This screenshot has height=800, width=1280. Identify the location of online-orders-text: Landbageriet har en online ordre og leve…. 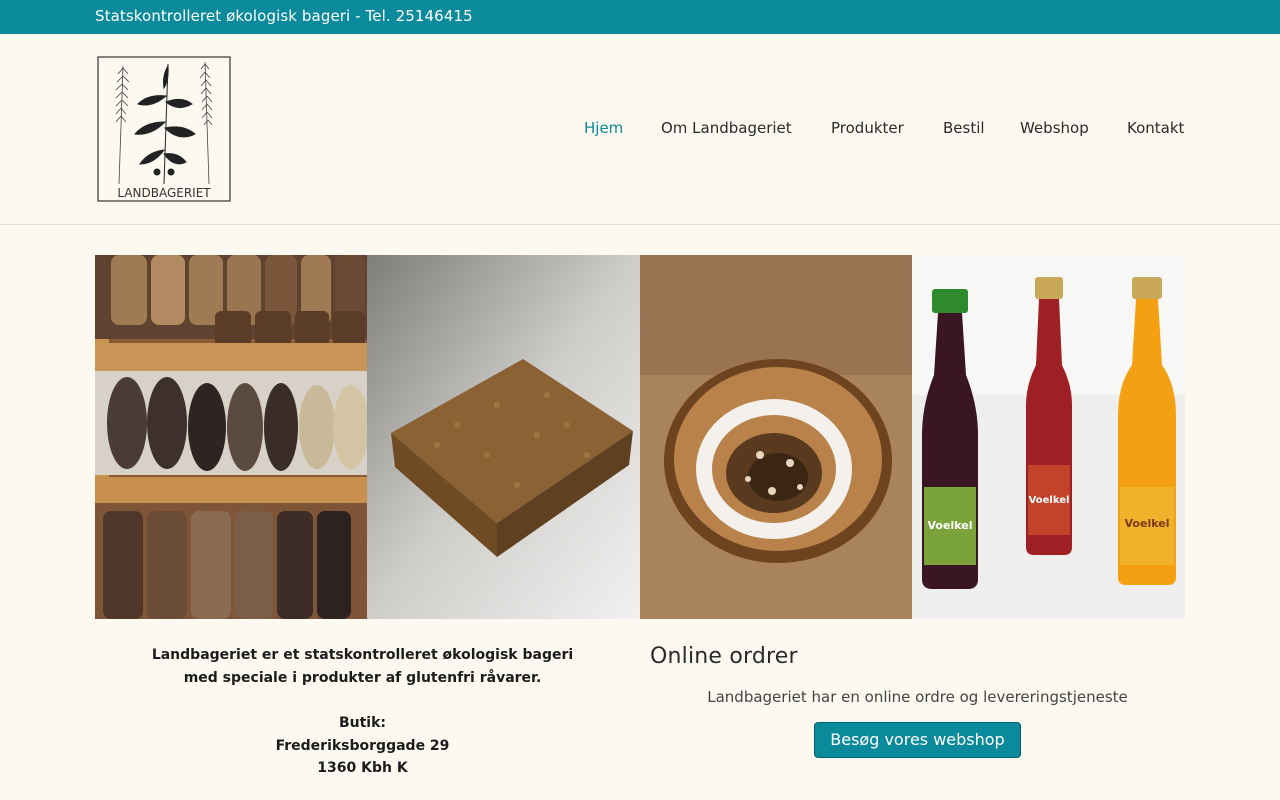
(917, 697).